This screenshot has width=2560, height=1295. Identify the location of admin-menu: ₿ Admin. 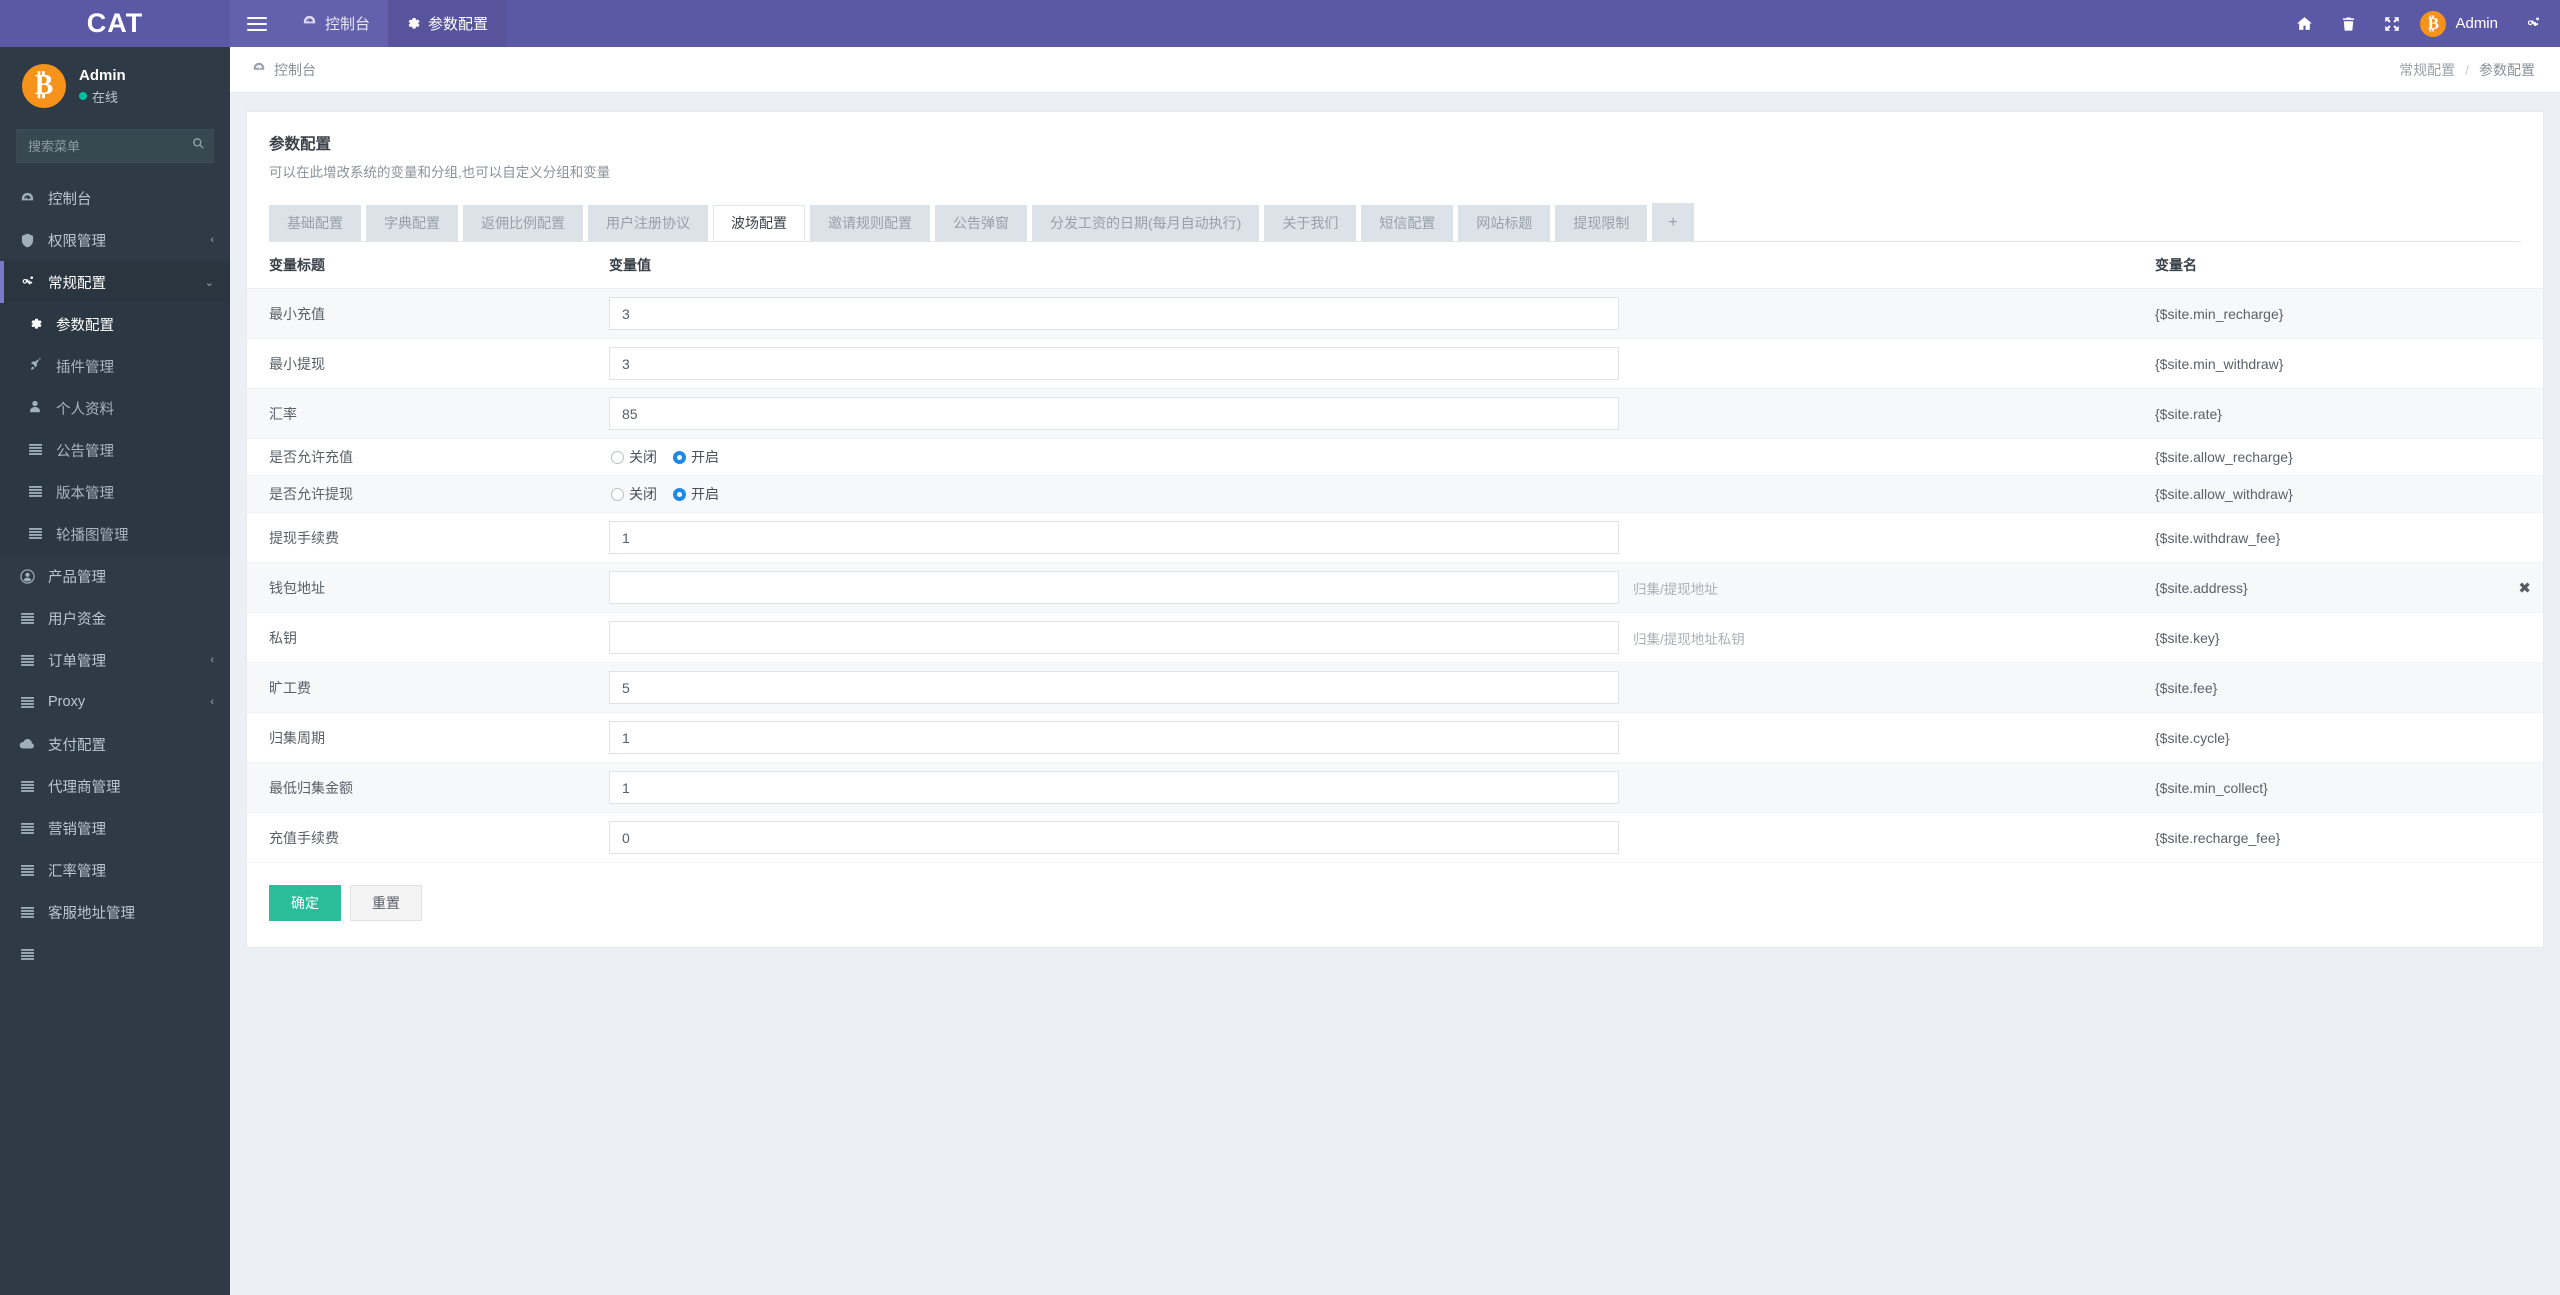
(2462, 23).